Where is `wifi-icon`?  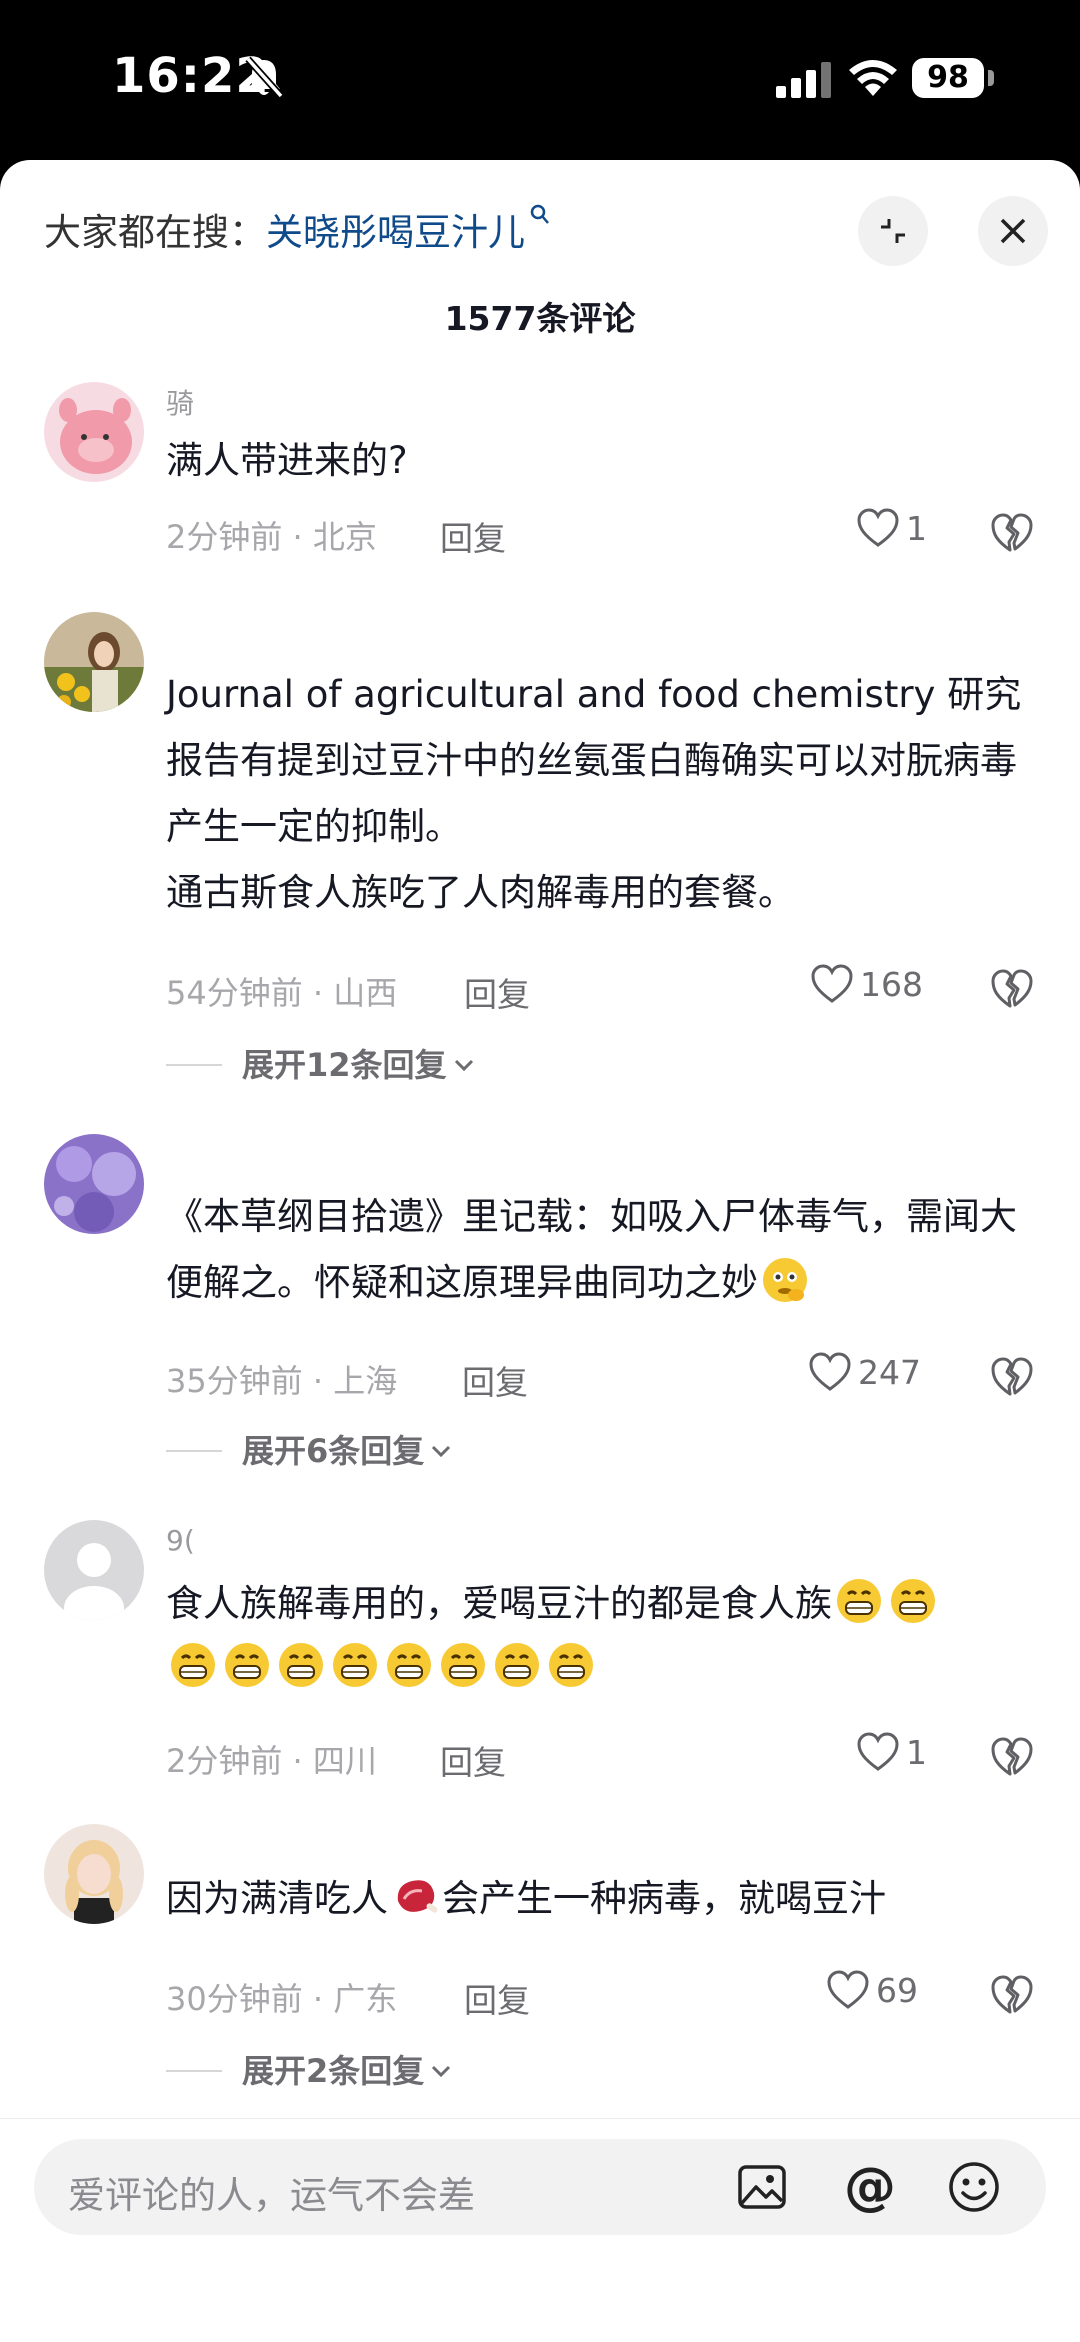 wifi-icon is located at coordinates (873, 78).